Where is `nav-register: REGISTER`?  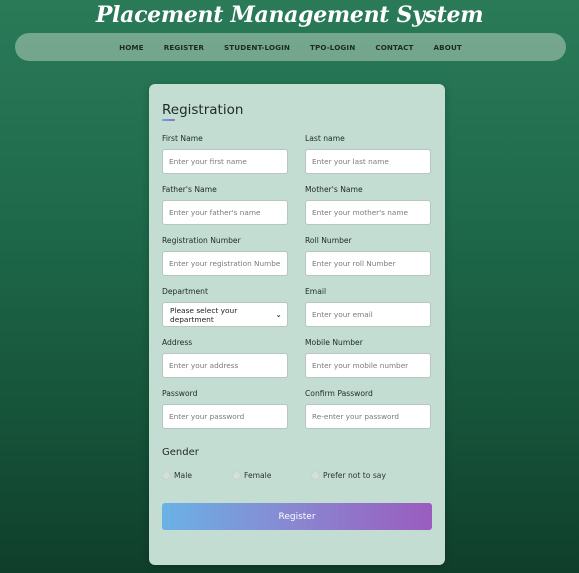 nav-register: REGISTER is located at coordinates (184, 47).